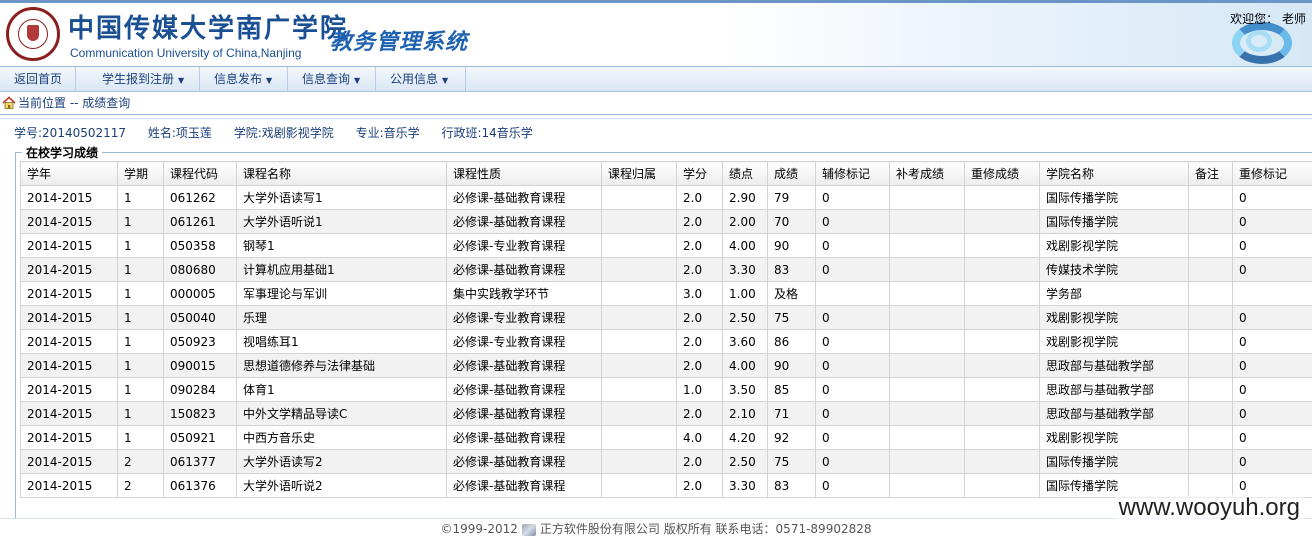 Image resolution: width=1312 pixels, height=539 pixels. What do you see at coordinates (200, 318) in the screenshot?
I see `table-cell: 050040` at bounding box center [200, 318].